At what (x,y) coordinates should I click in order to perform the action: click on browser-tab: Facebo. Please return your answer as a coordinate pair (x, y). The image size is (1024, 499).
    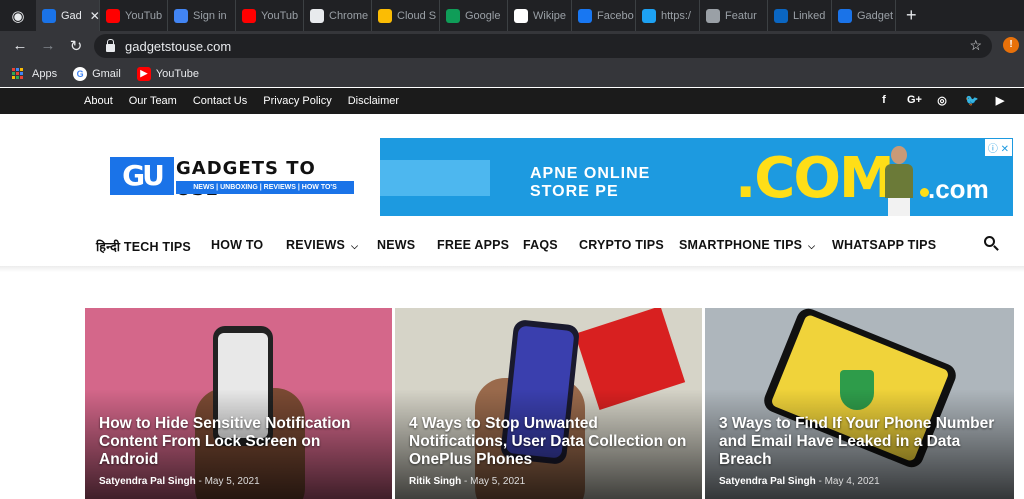
    Looking at the image, I should click on (604, 15).